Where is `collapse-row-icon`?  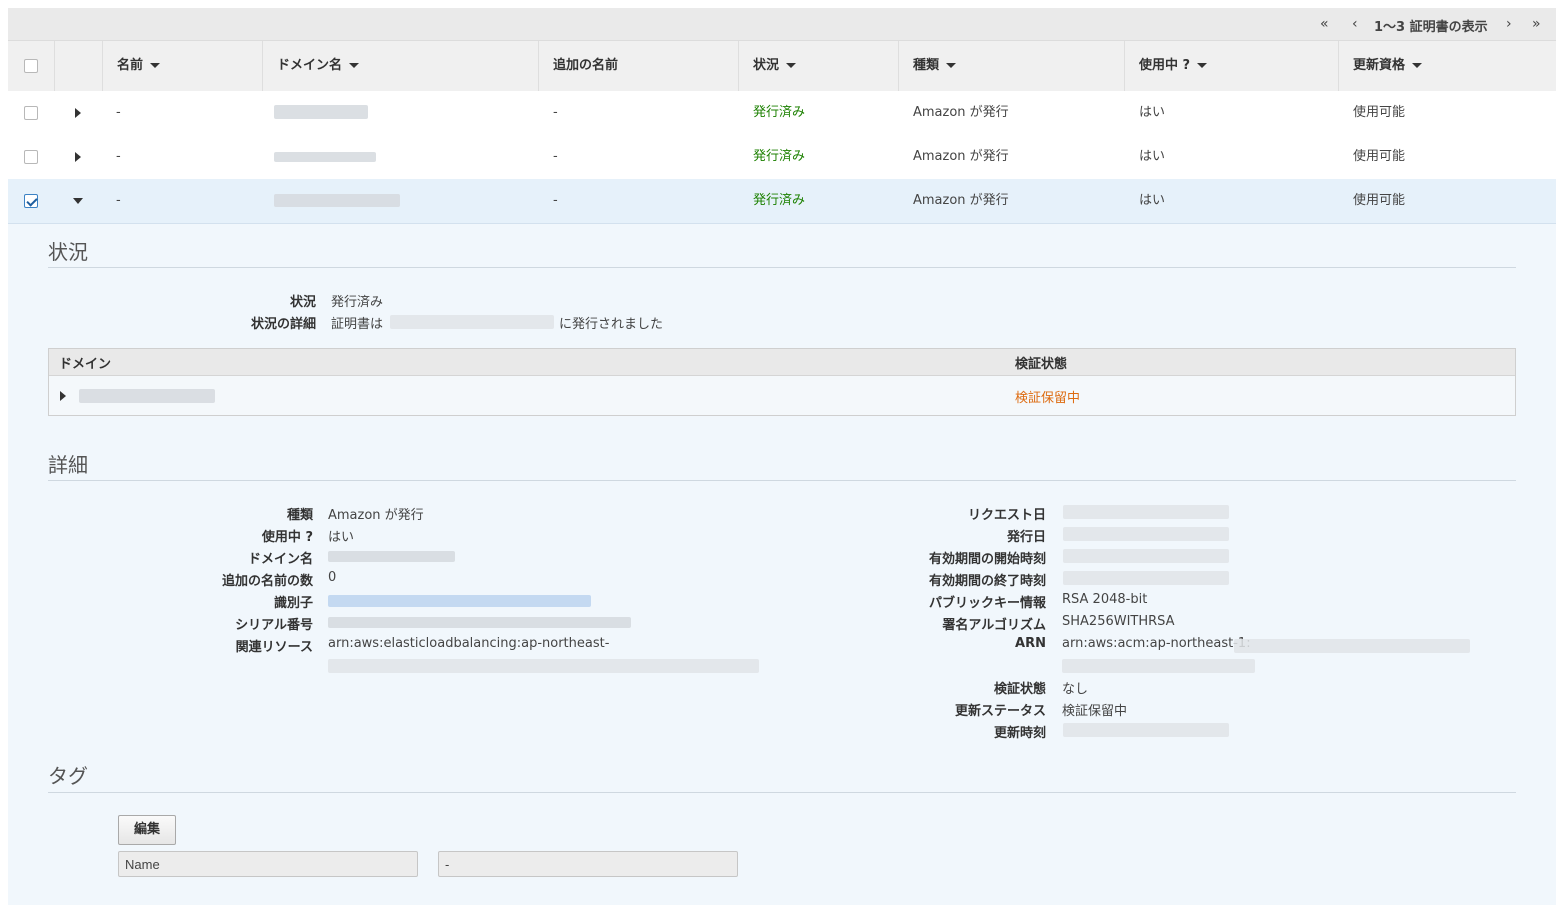
collapse-row-icon is located at coordinates (78, 201).